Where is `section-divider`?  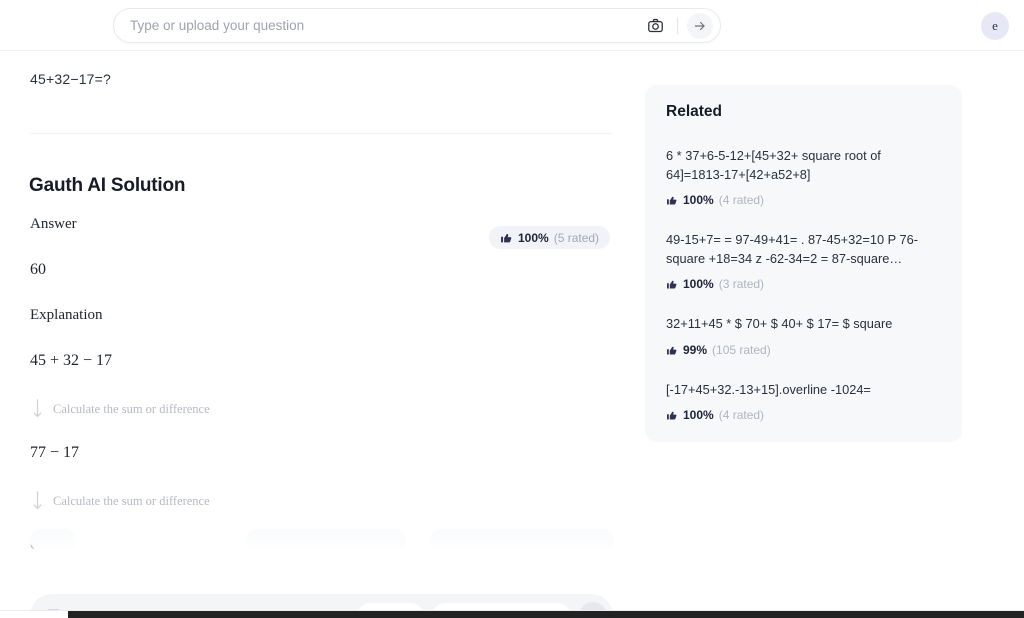
section-divider is located at coordinates (321, 133).